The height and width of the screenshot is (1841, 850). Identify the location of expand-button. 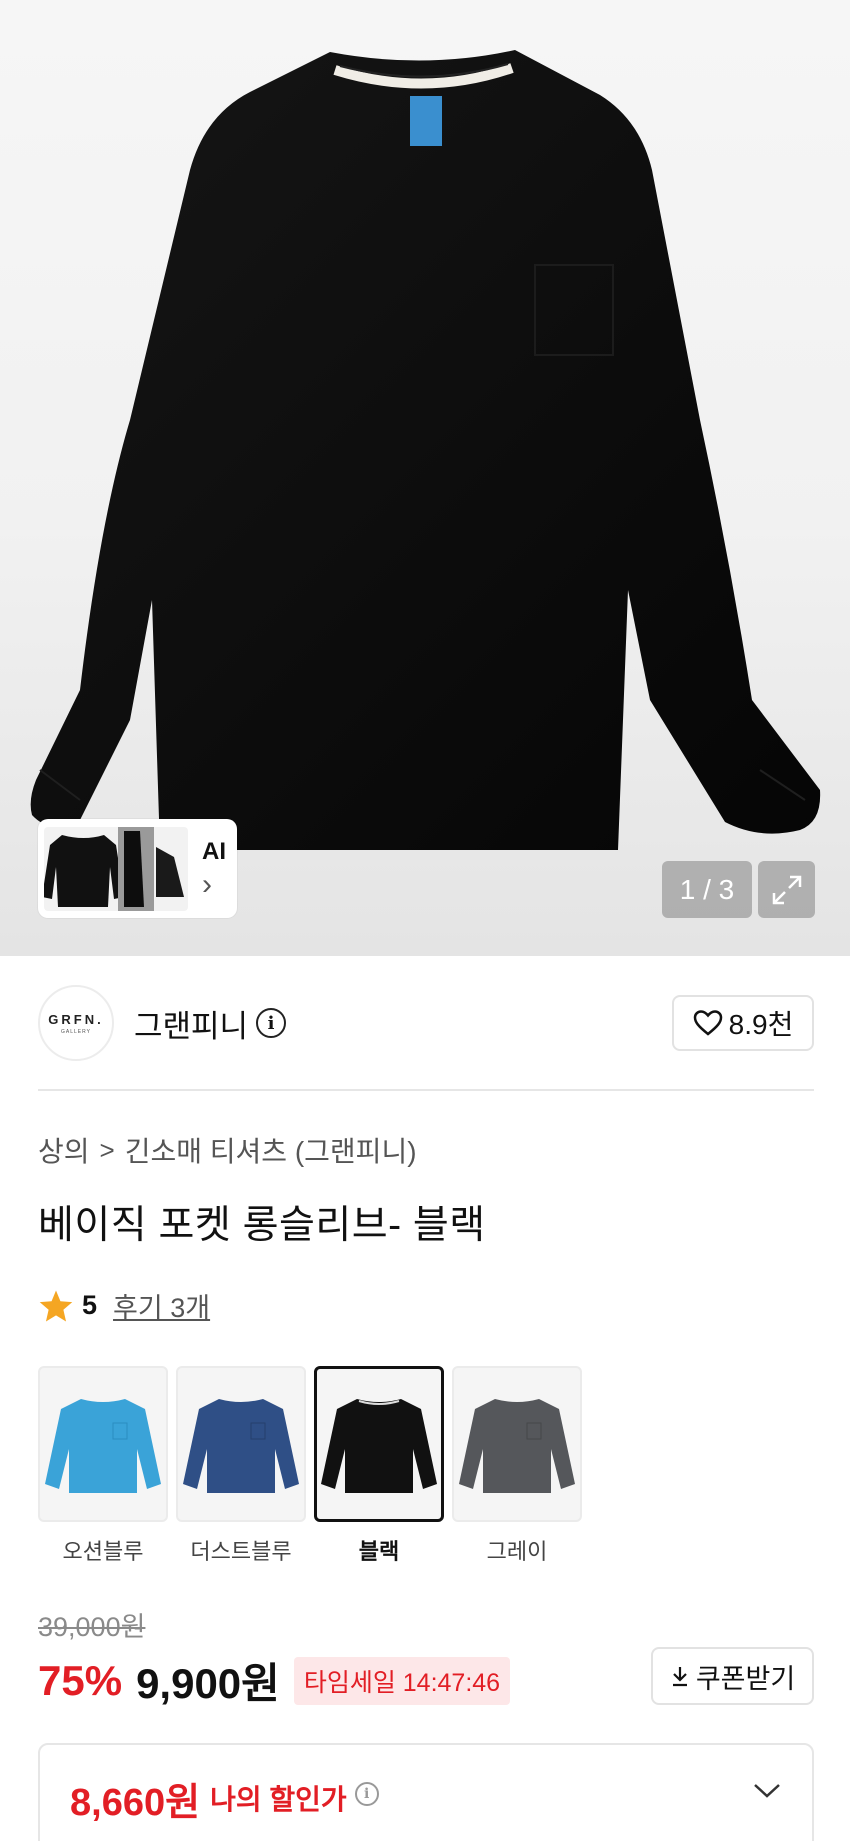
(786, 889).